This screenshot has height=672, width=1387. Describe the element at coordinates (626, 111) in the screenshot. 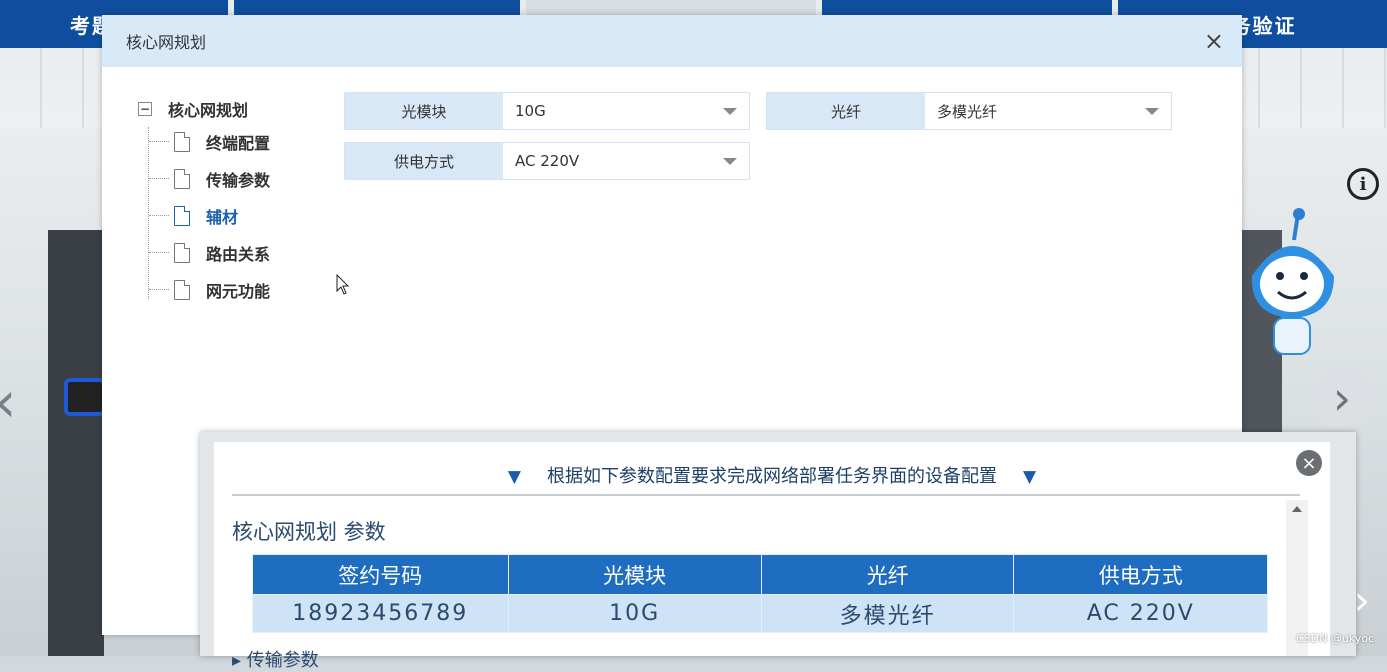

I see `optical-module-select: 10G` at that location.